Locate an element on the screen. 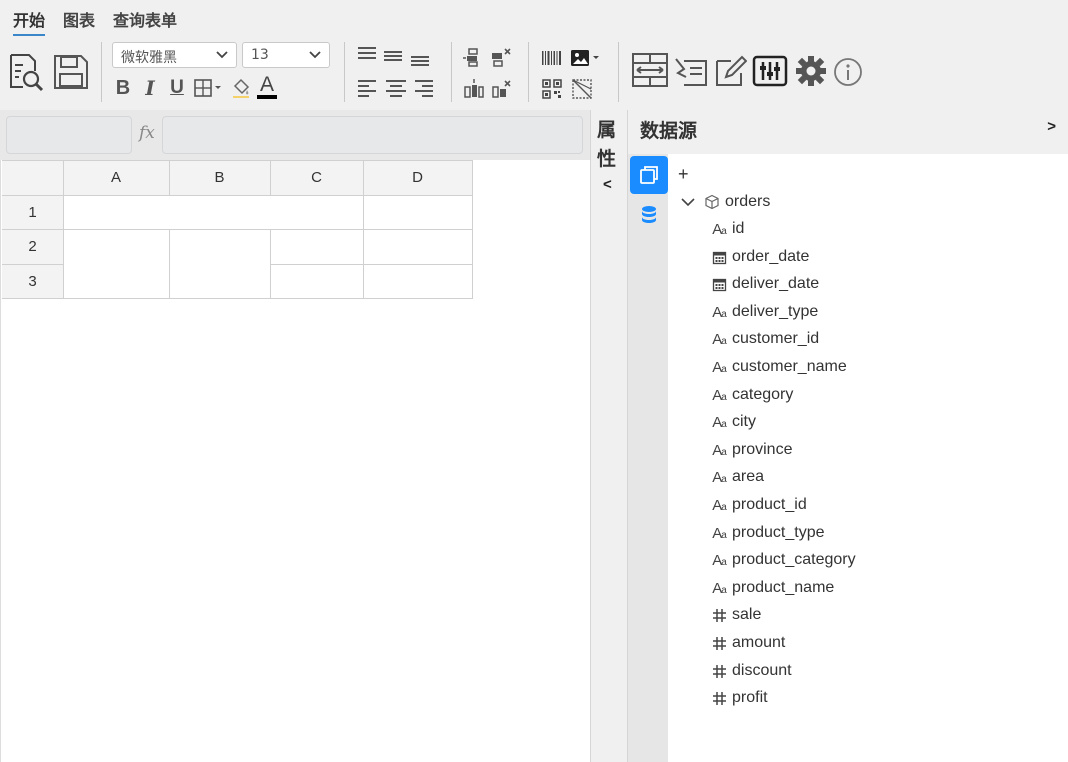 This screenshot has width=1068, height=762. field-item-amount: amount is located at coordinates (748, 643).